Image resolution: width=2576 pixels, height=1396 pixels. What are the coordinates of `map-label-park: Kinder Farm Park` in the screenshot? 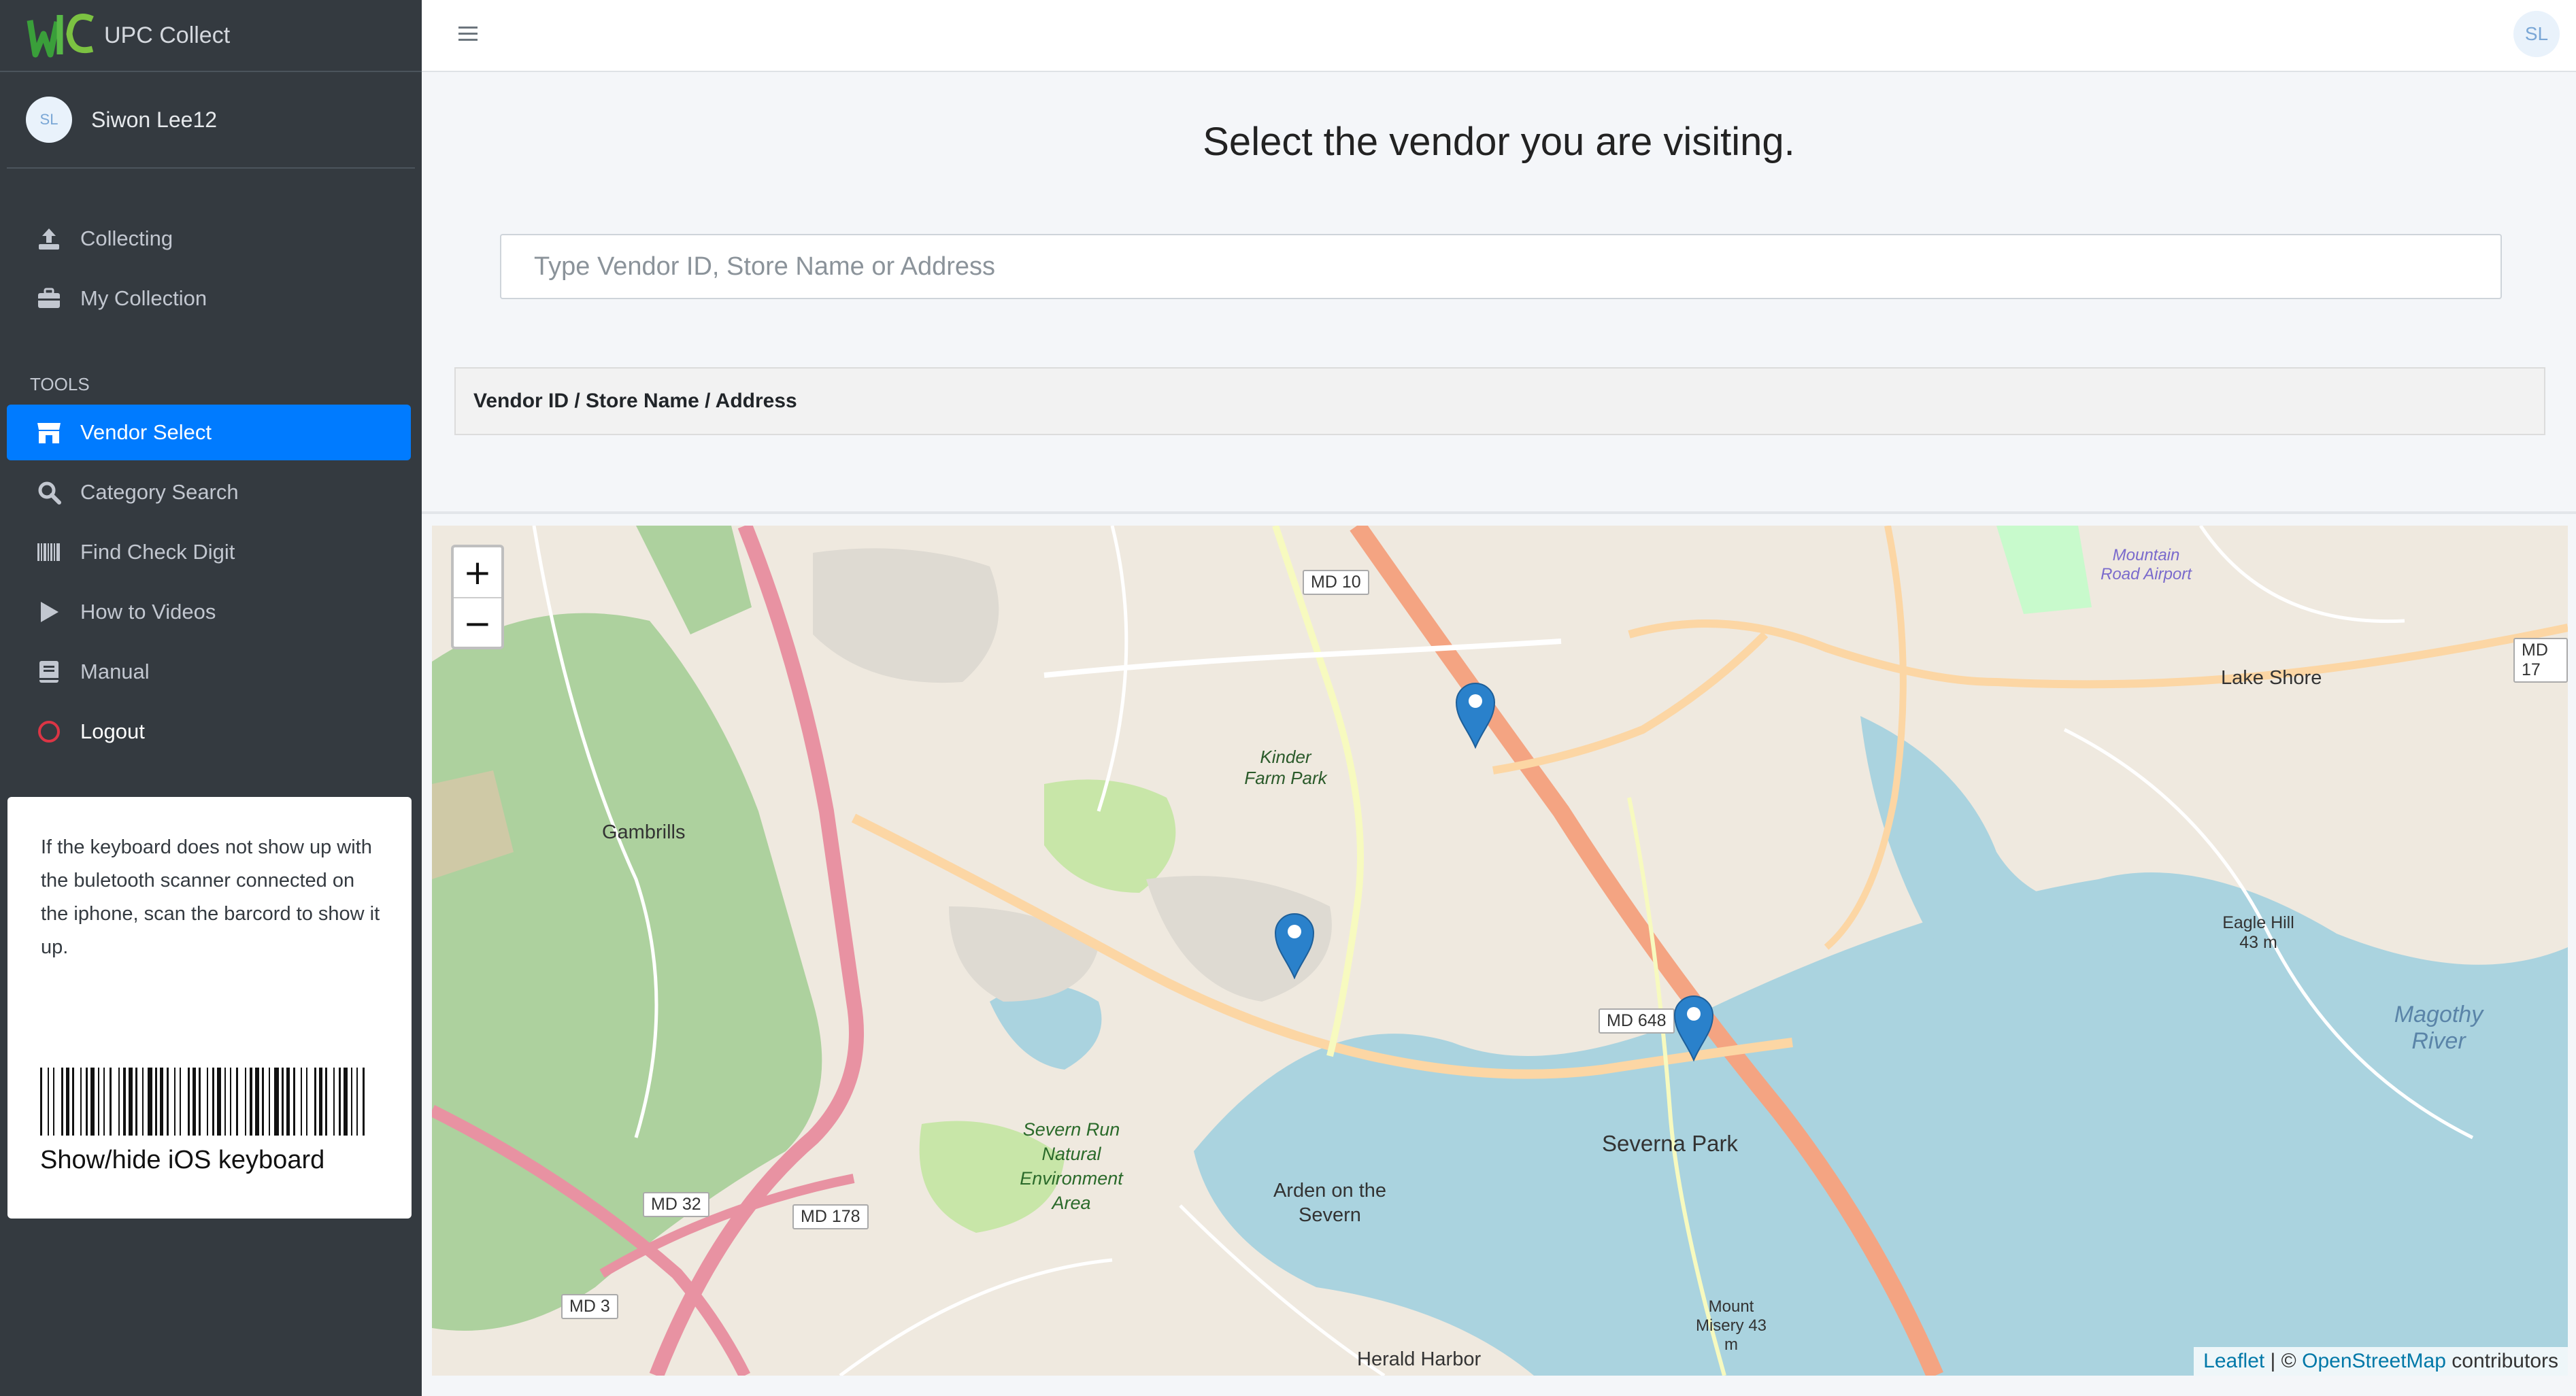 It's located at (1285, 767).